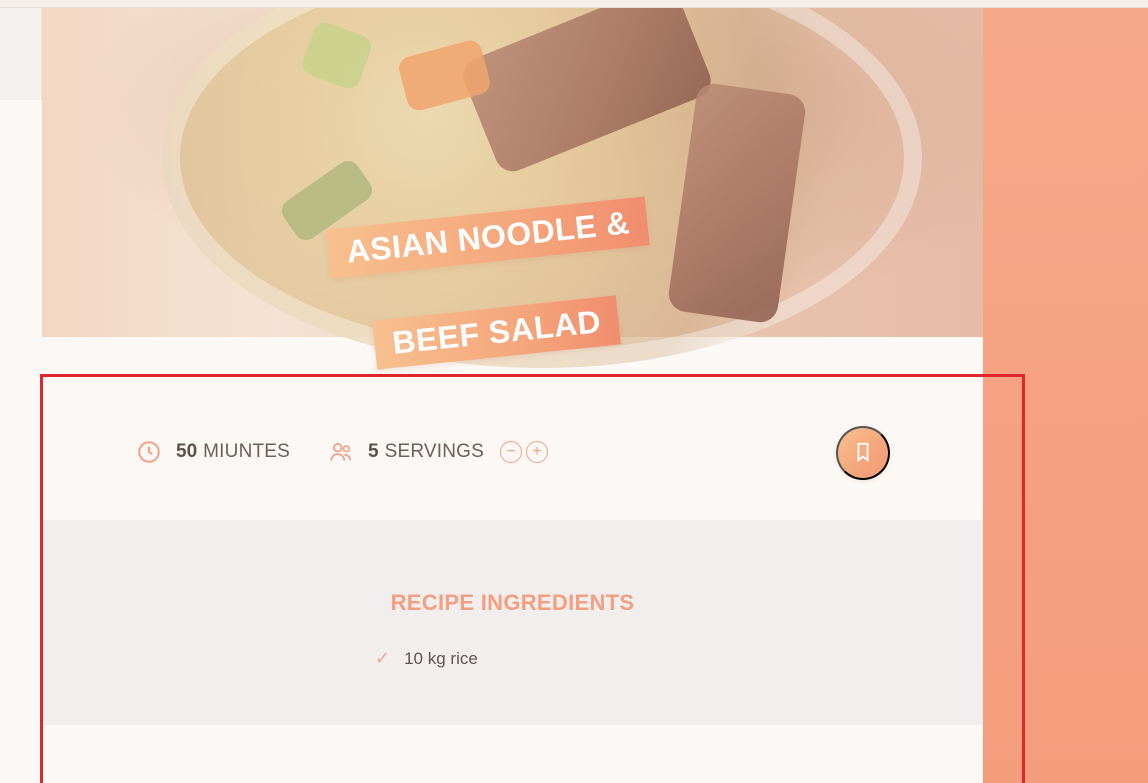  What do you see at coordinates (512, 602) in the screenshot?
I see `ingredients-heading: RECIPE INGREDIENTS` at bounding box center [512, 602].